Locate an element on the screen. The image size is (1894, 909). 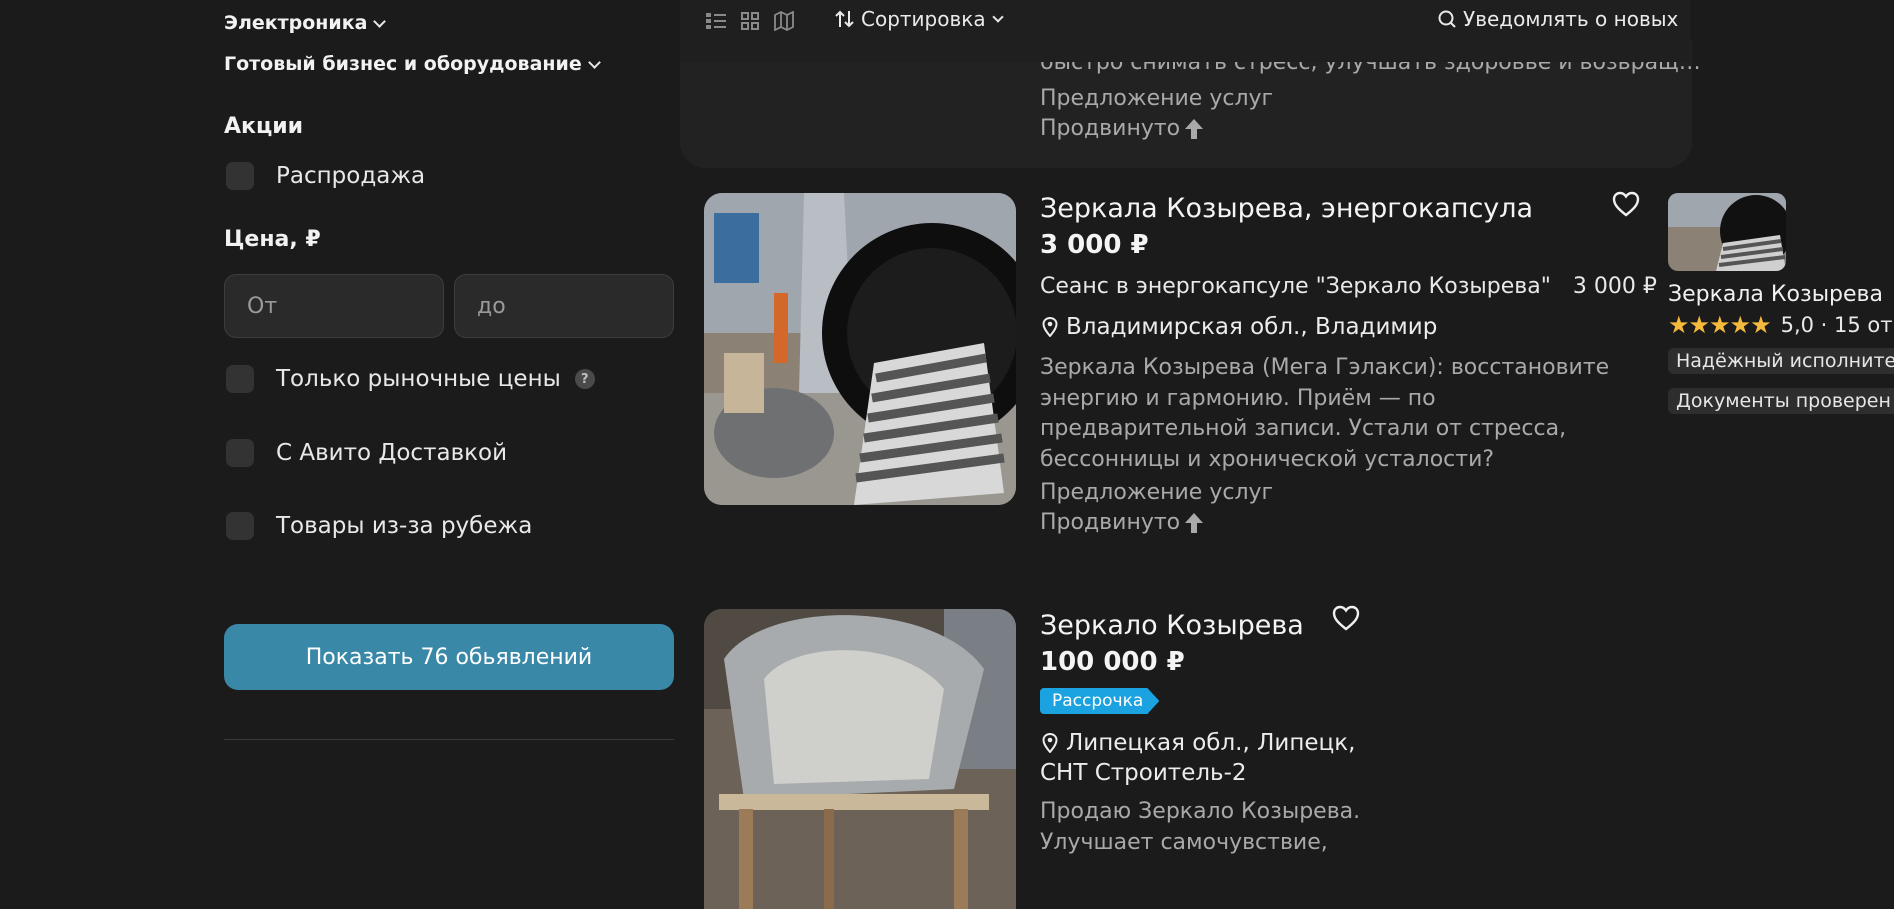
sale-label: Распродажа is located at coordinates (351, 176).